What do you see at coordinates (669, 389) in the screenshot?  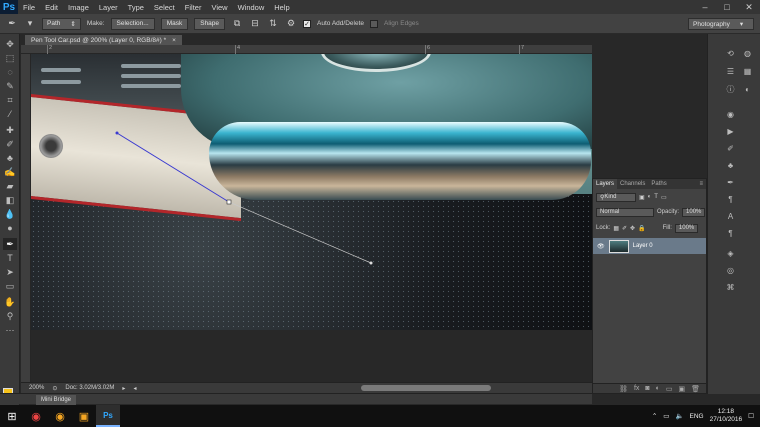 I see `new-group-icon: ▭` at bounding box center [669, 389].